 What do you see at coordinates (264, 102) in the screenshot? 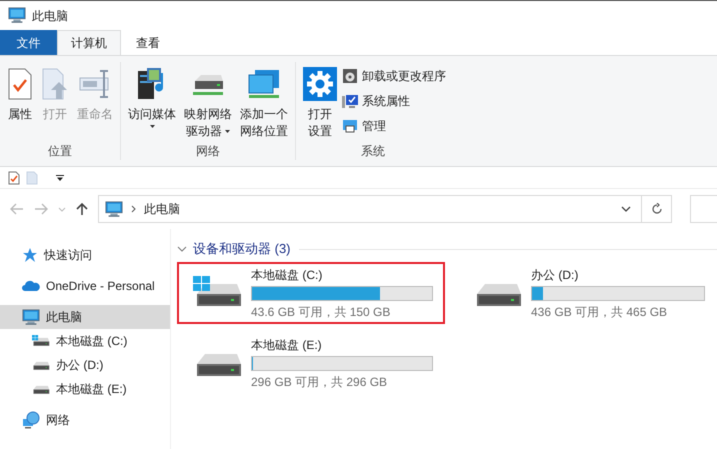
I see `ribbon-button: 添加一个 网络位置` at bounding box center [264, 102].